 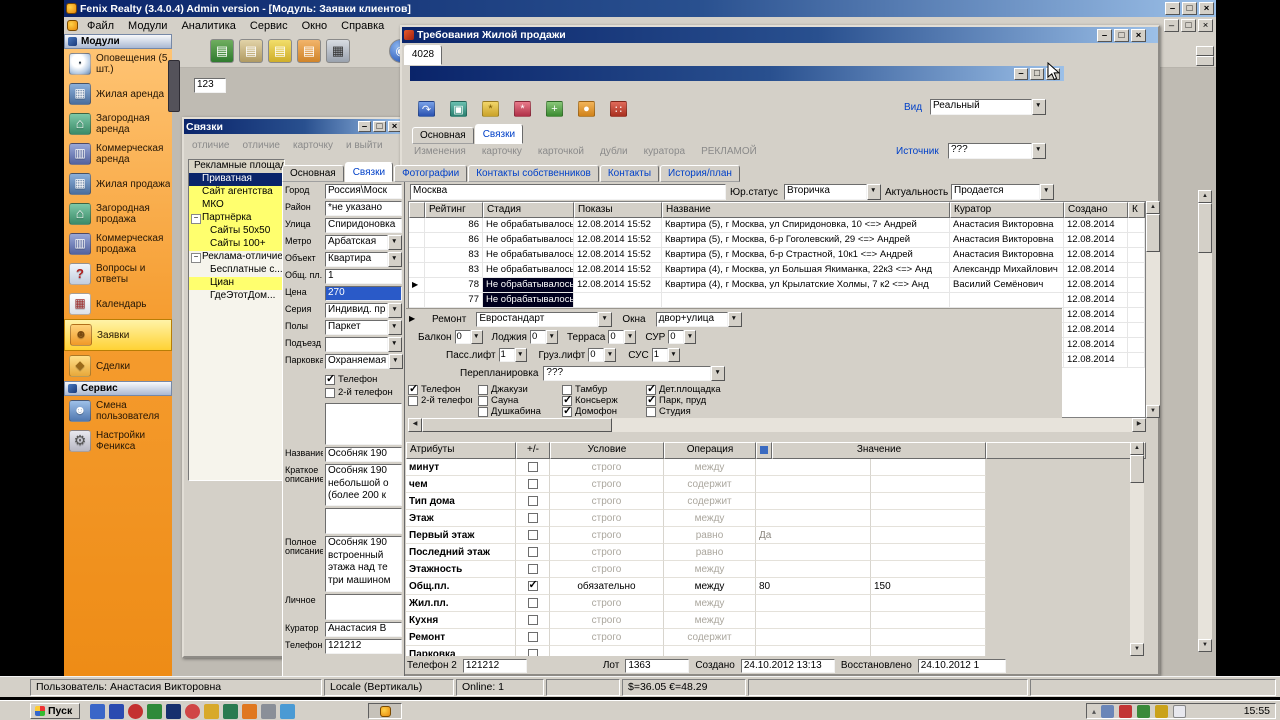 What do you see at coordinates (363, 276) in the screenshot?
I see `field-input: 1` at bounding box center [363, 276].